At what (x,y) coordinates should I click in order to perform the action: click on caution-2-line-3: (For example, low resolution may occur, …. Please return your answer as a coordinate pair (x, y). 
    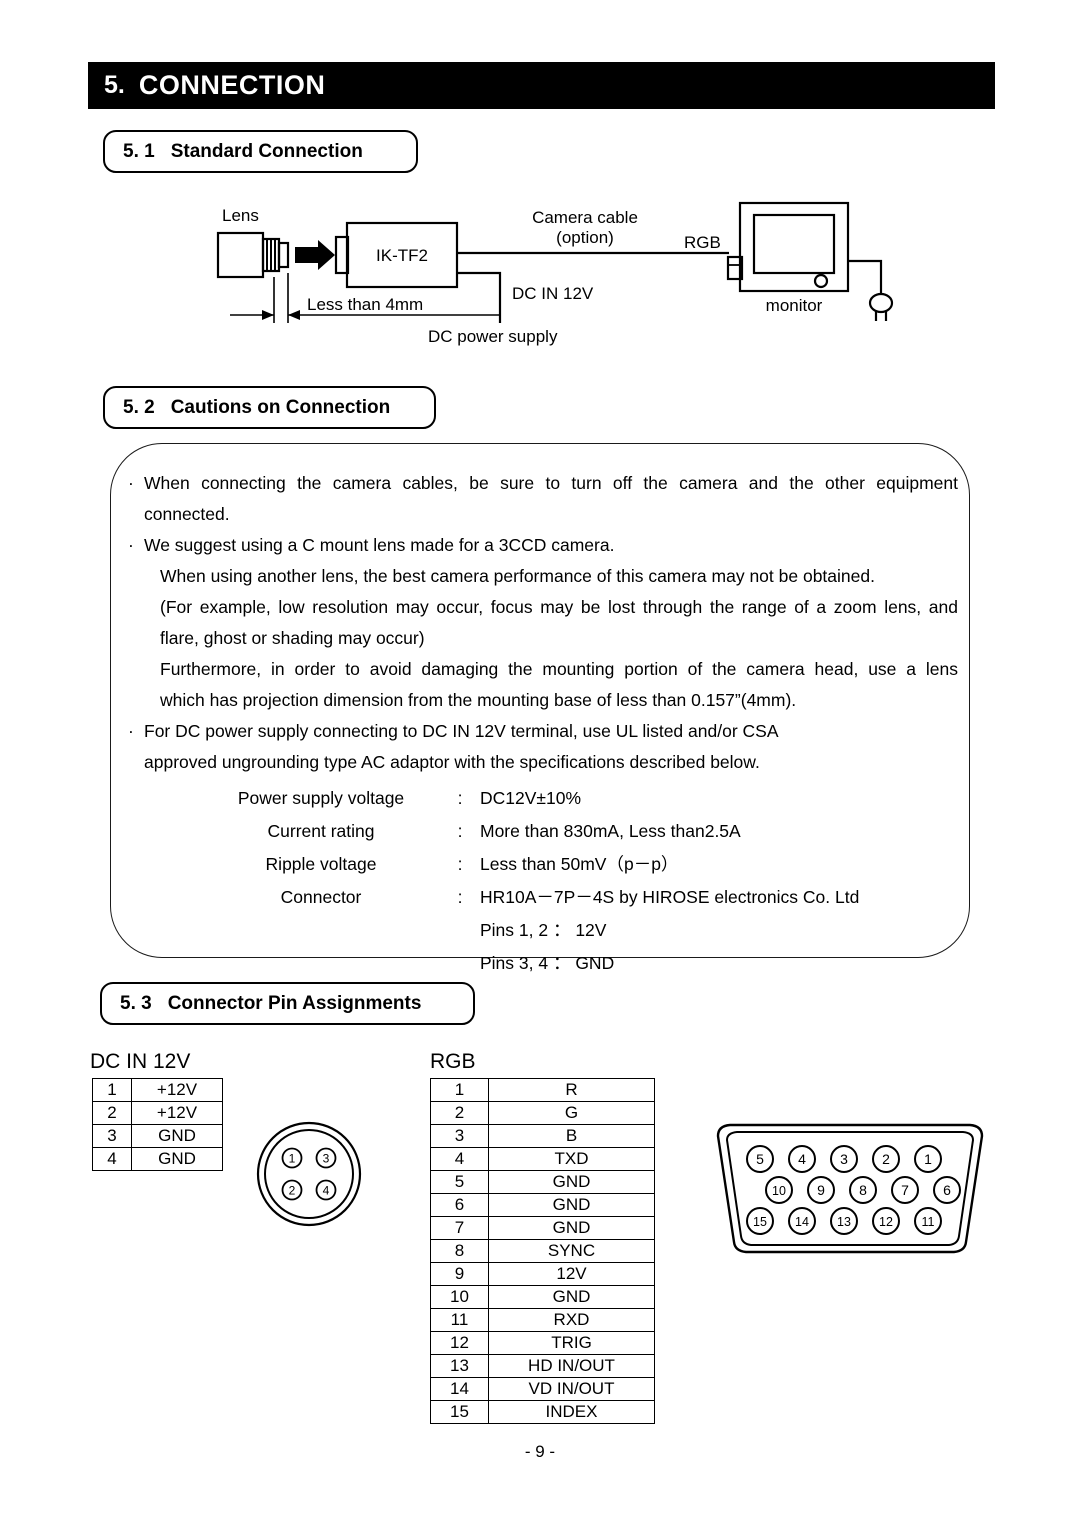
    Looking at the image, I should click on (559, 607).